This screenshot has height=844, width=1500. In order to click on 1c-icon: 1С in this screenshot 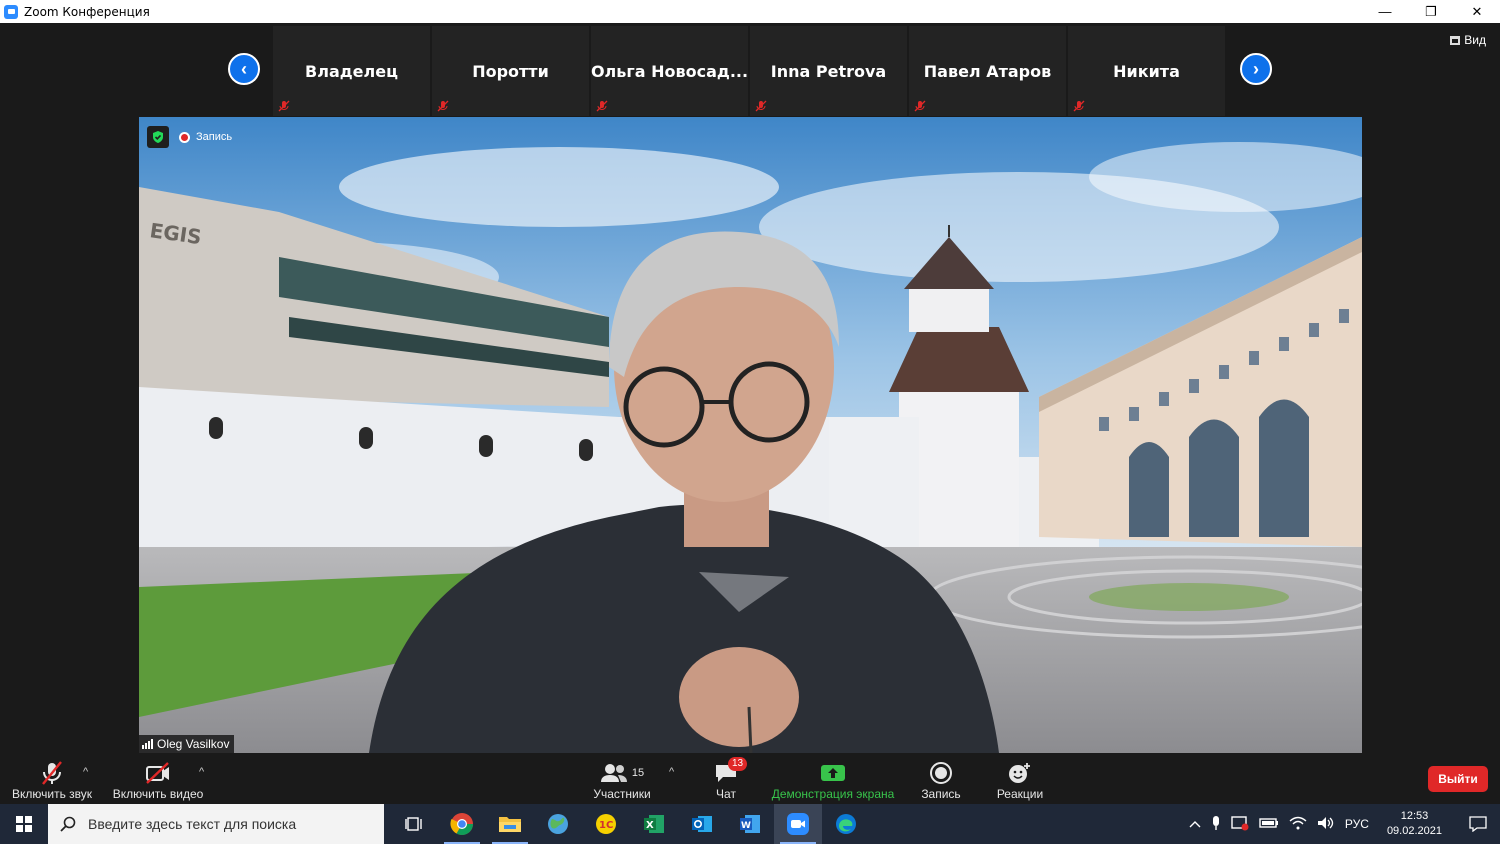, I will do `click(606, 824)`.